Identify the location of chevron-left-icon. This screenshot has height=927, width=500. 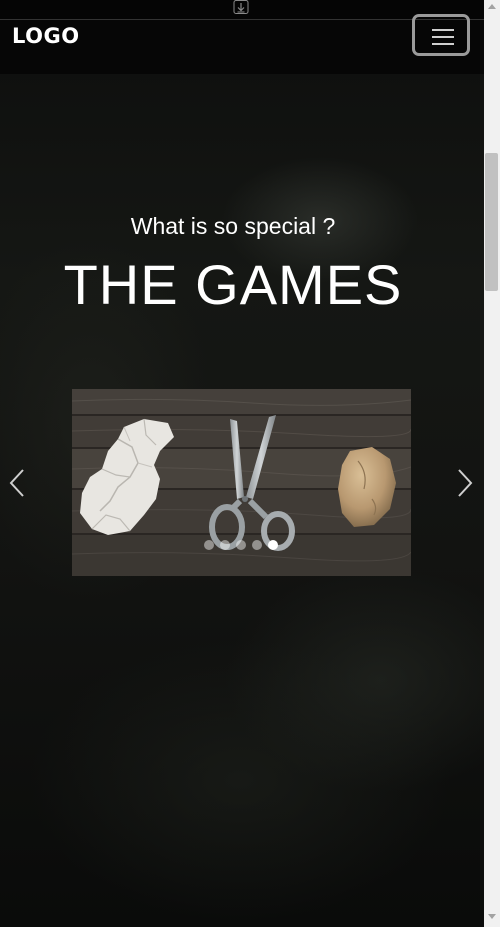
(18, 483).